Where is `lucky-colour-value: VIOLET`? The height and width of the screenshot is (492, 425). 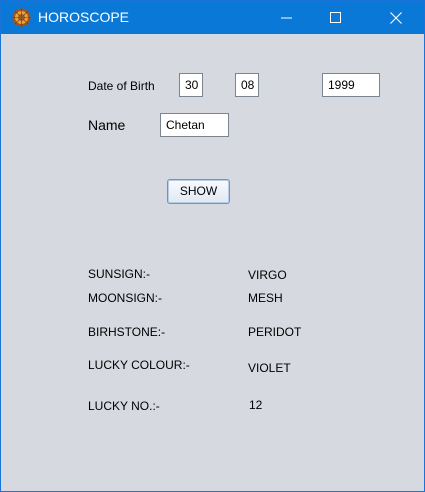
lucky-colour-value: VIOLET is located at coordinates (269, 368).